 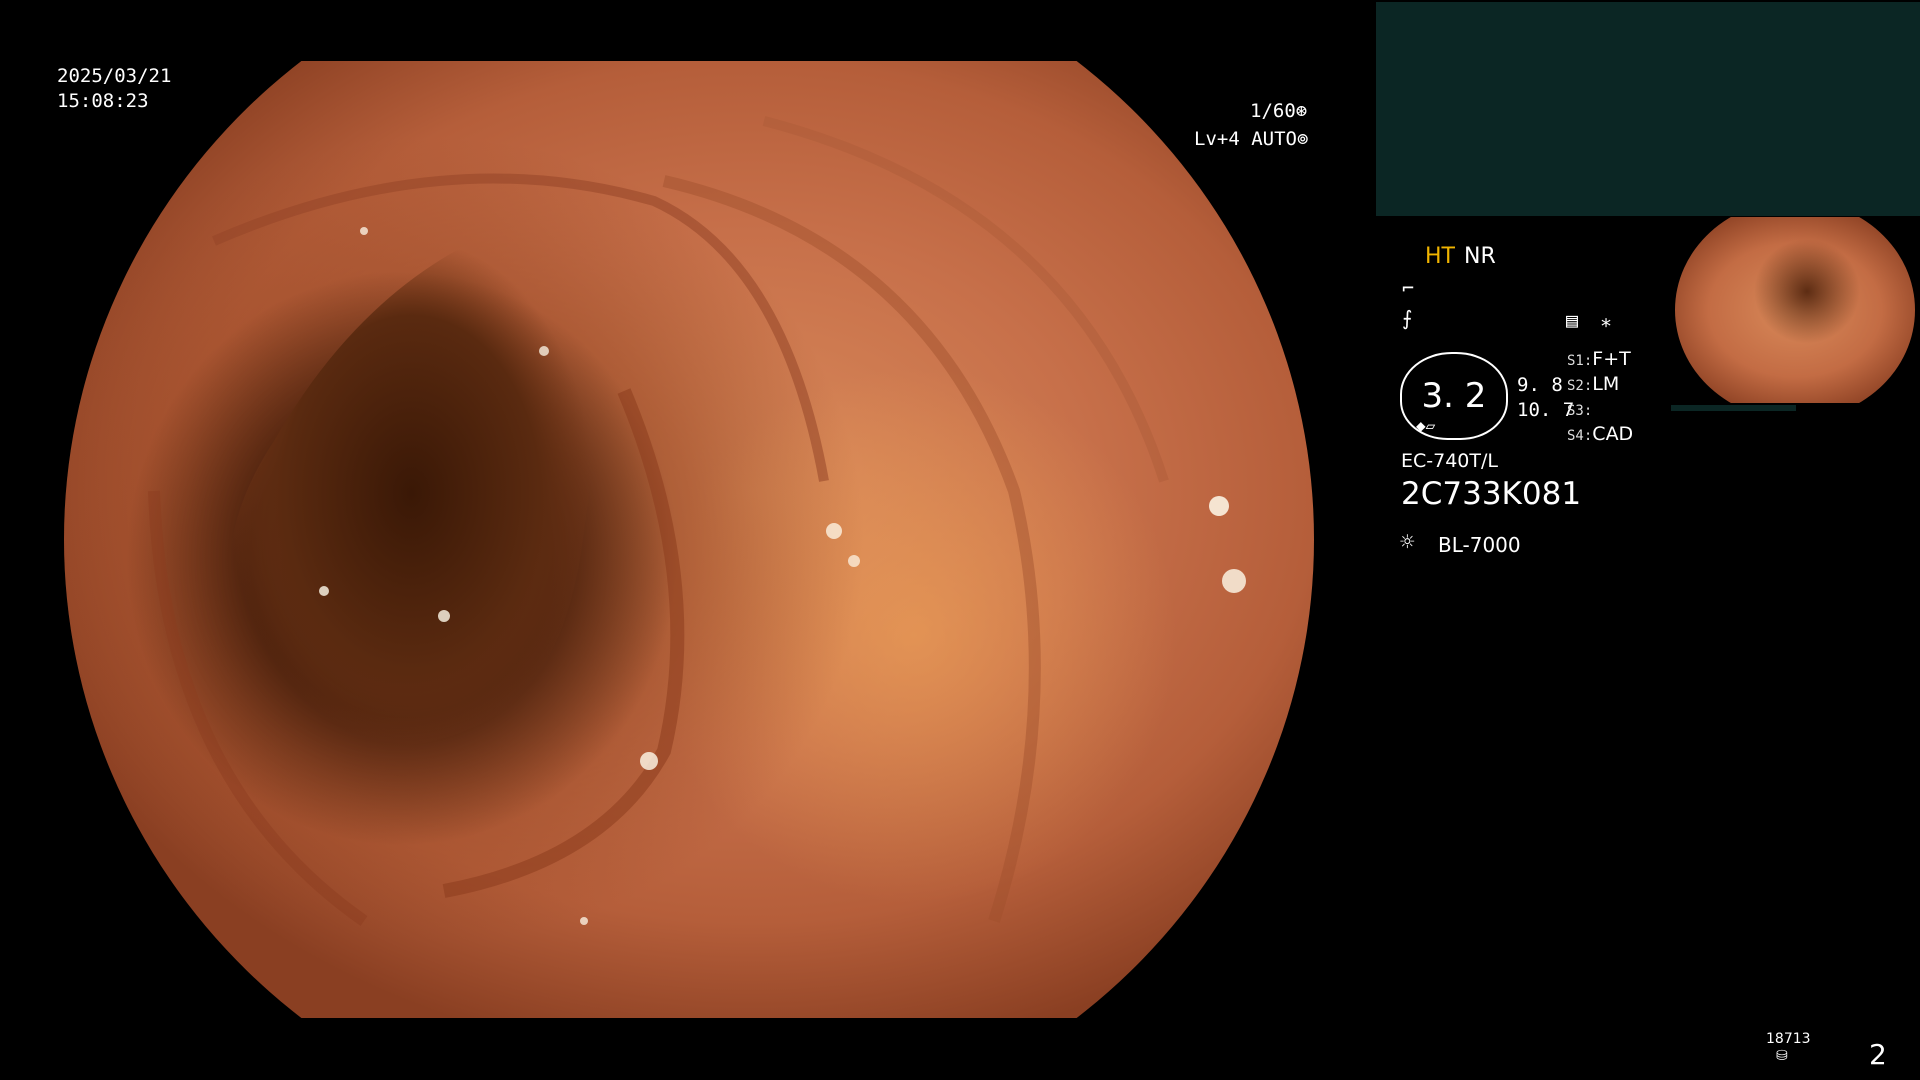 I want to click on switch-slot-4: S4:CAD, so click(x=1600, y=434).